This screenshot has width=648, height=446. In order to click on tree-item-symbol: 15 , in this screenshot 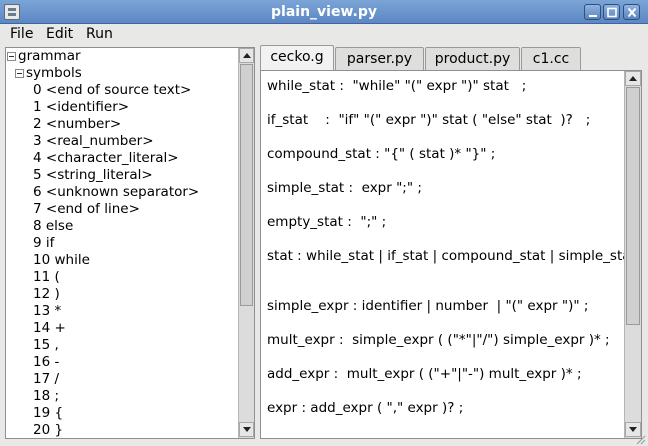, I will do `click(46, 345)`.